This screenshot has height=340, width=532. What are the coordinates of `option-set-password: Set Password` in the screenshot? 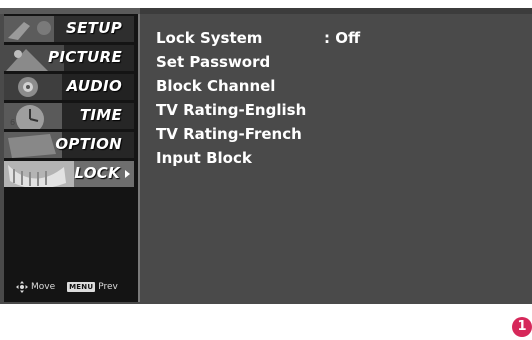 It's located at (286, 64).